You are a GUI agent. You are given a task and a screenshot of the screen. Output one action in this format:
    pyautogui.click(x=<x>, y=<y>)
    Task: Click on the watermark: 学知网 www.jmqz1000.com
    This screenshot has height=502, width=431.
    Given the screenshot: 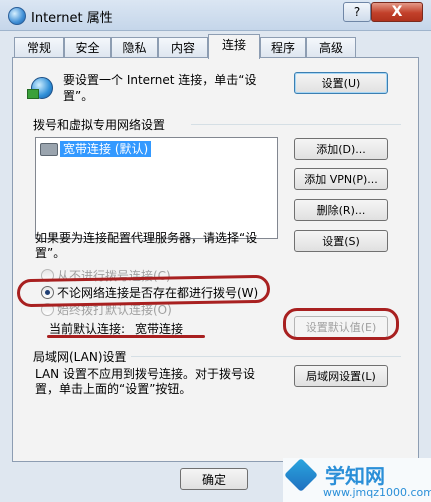 What is the action you would take?
    pyautogui.click(x=357, y=480)
    